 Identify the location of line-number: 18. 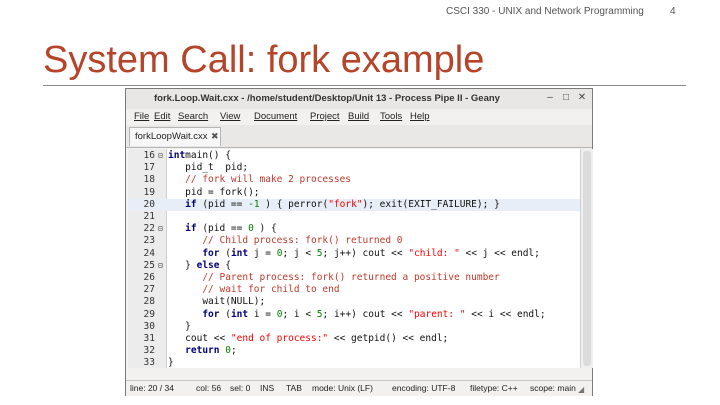
(149, 180).